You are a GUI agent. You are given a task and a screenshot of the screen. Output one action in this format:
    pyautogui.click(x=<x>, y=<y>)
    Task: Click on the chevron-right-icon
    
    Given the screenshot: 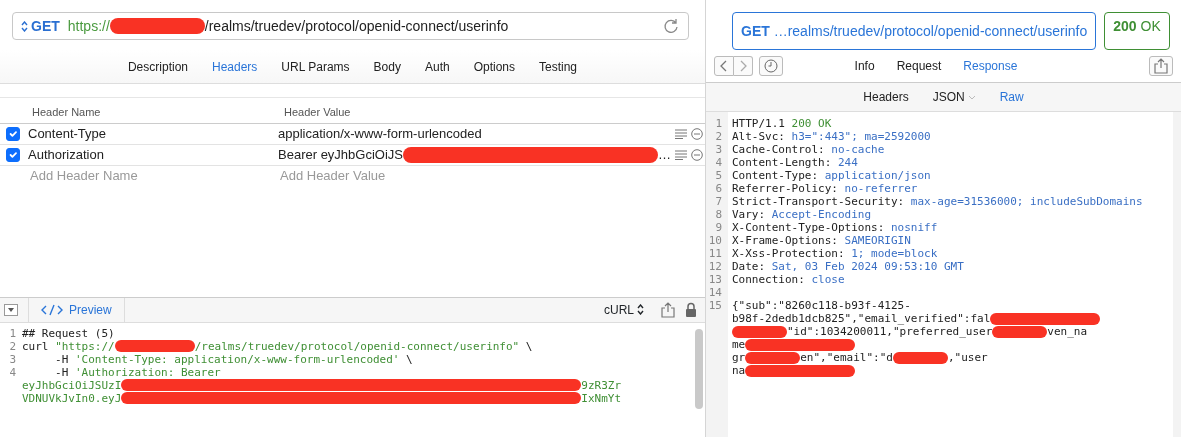 What is the action you would take?
    pyautogui.click(x=743, y=66)
    